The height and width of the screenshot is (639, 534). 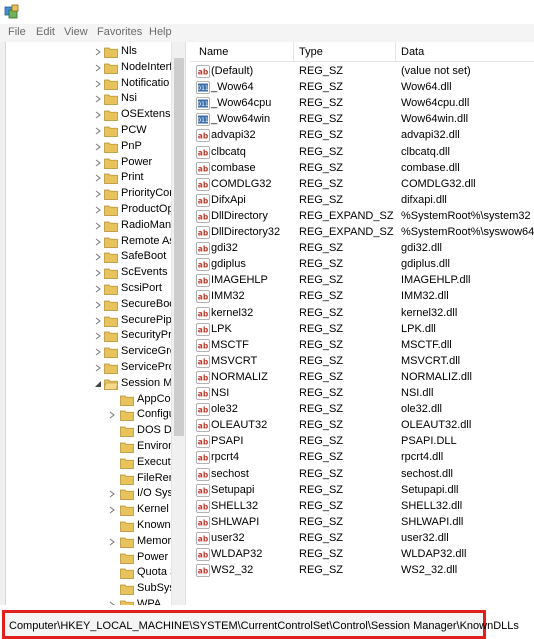 What do you see at coordinates (85, 510) in the screenshot?
I see `tree-item: Kernel` at bounding box center [85, 510].